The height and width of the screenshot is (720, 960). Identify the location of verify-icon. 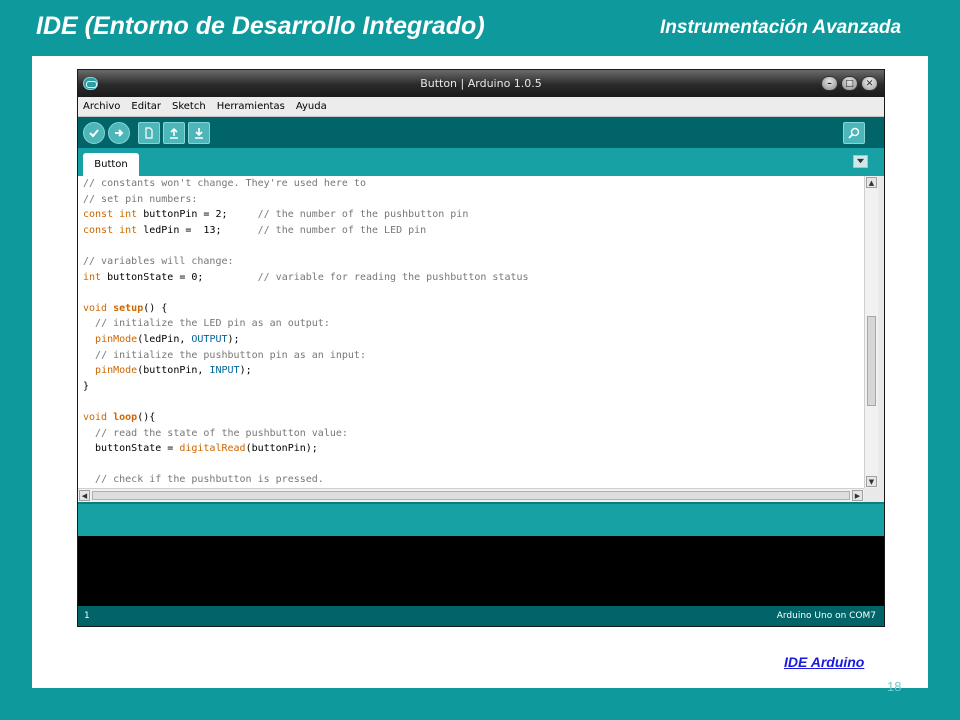
(94, 133).